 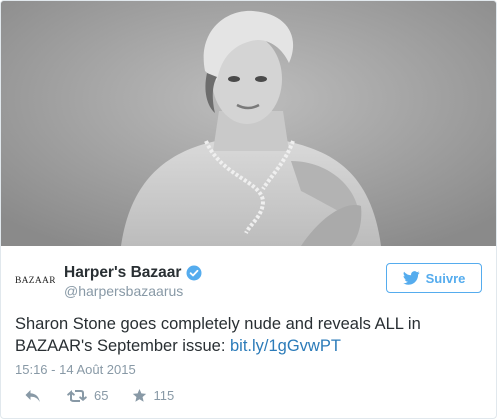 I want to click on tweet-link: bit.ly/1gGvwPT, so click(x=285, y=346).